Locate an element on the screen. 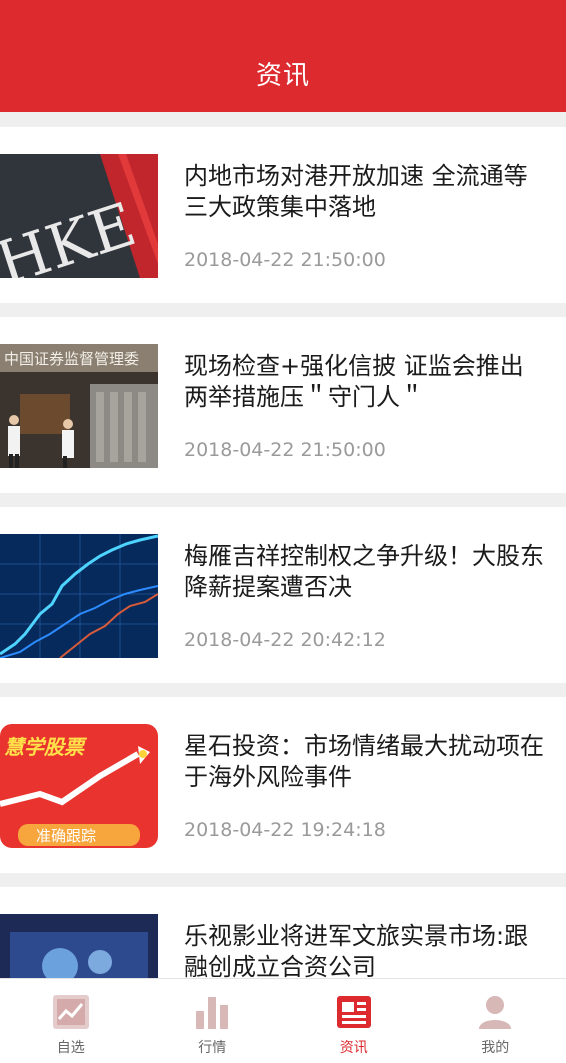 The image size is (566, 1063). ad-title-text: 慧学股票 is located at coordinates (46, 747).